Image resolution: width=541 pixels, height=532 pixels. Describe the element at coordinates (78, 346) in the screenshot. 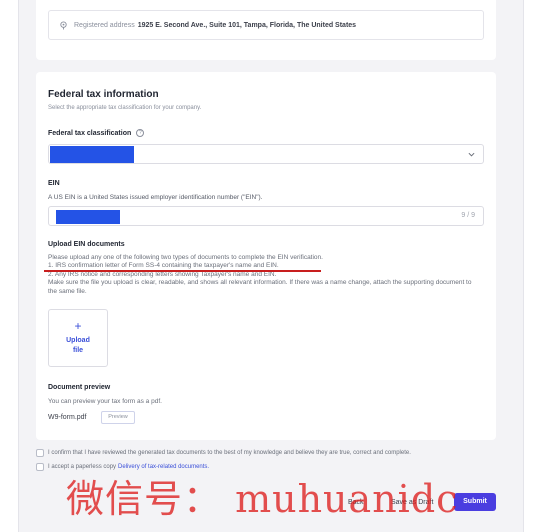

I see `upload-button-label: Upload file` at that location.